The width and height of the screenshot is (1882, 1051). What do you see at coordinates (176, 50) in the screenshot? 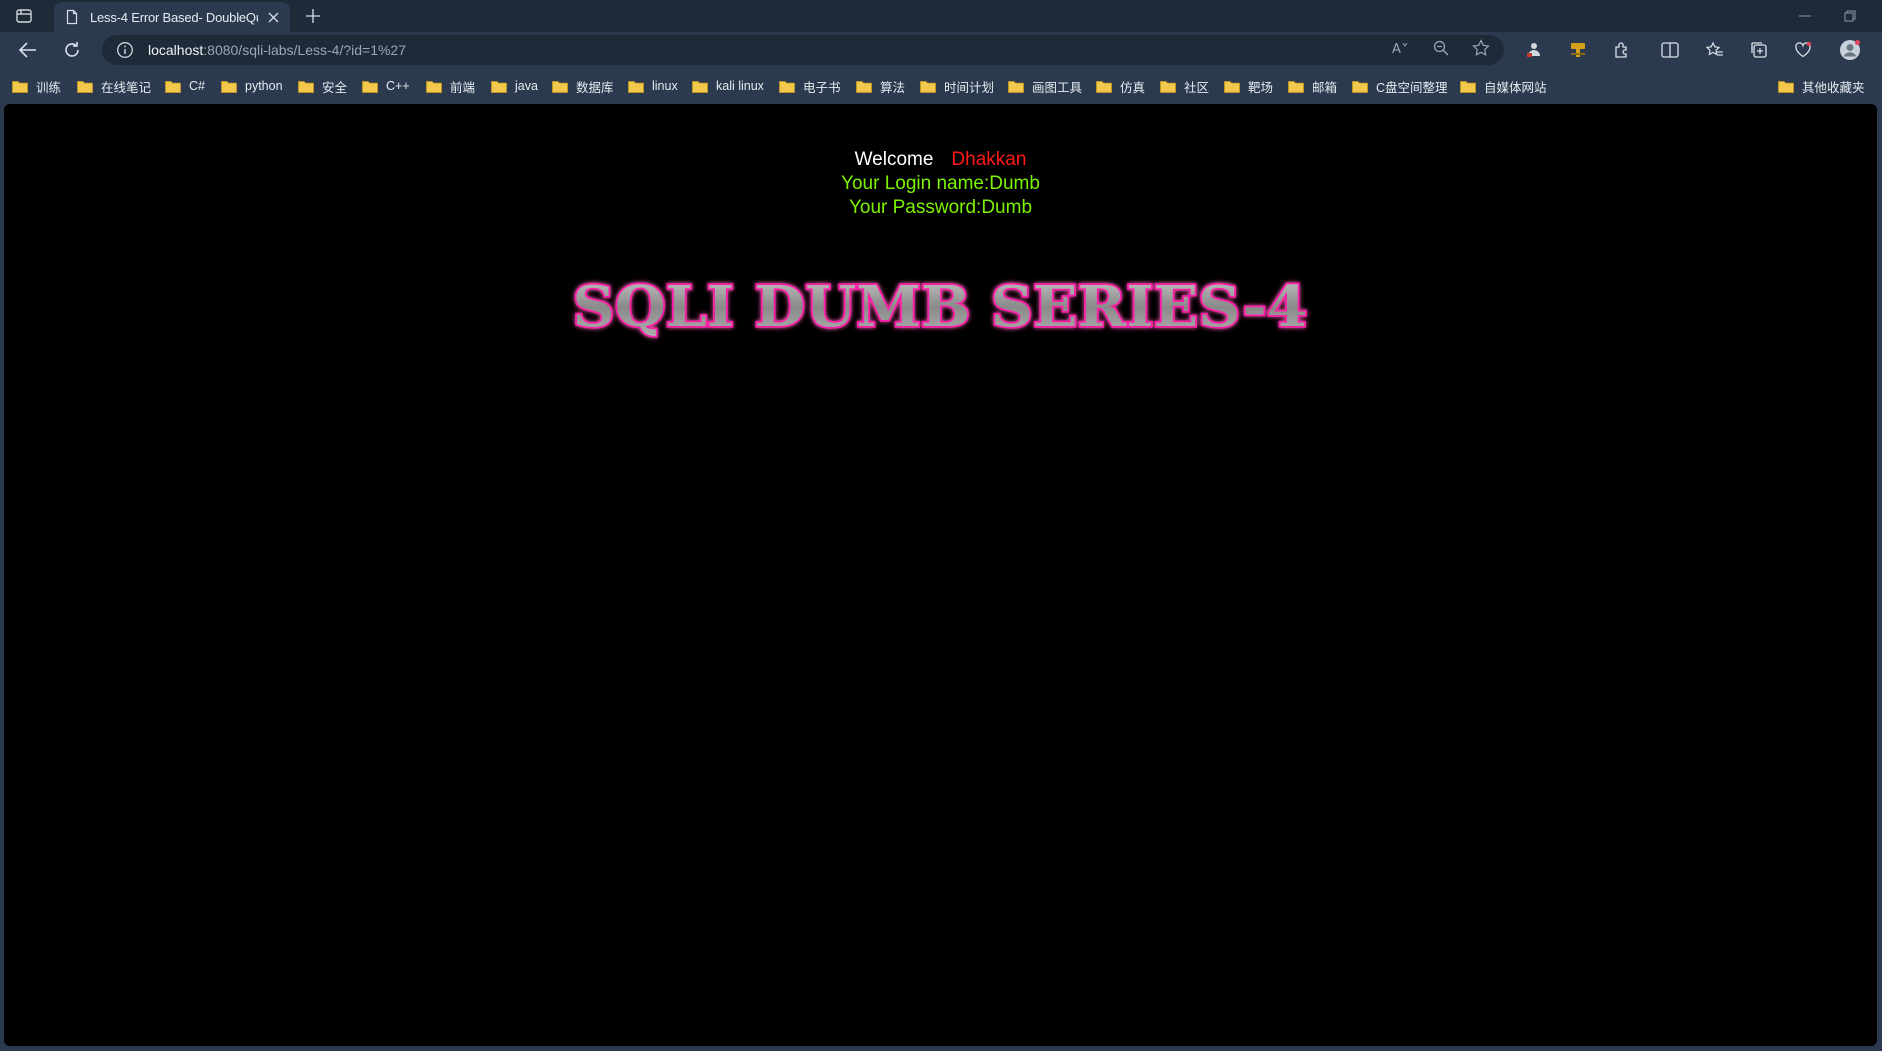
I see `url-host: localhost` at bounding box center [176, 50].